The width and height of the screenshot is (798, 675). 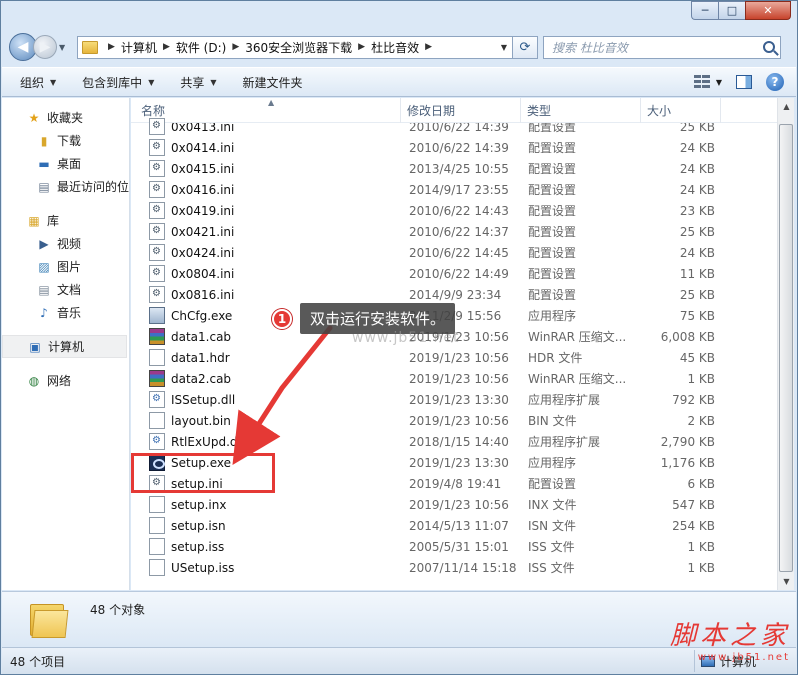 I want to click on navigation-pane: ★收藏夹▮下载▬桌面▤最近访问的位置▦库▶视频▨图片▤文档♪音乐▣计算机◍网络, so click(x=66, y=344).